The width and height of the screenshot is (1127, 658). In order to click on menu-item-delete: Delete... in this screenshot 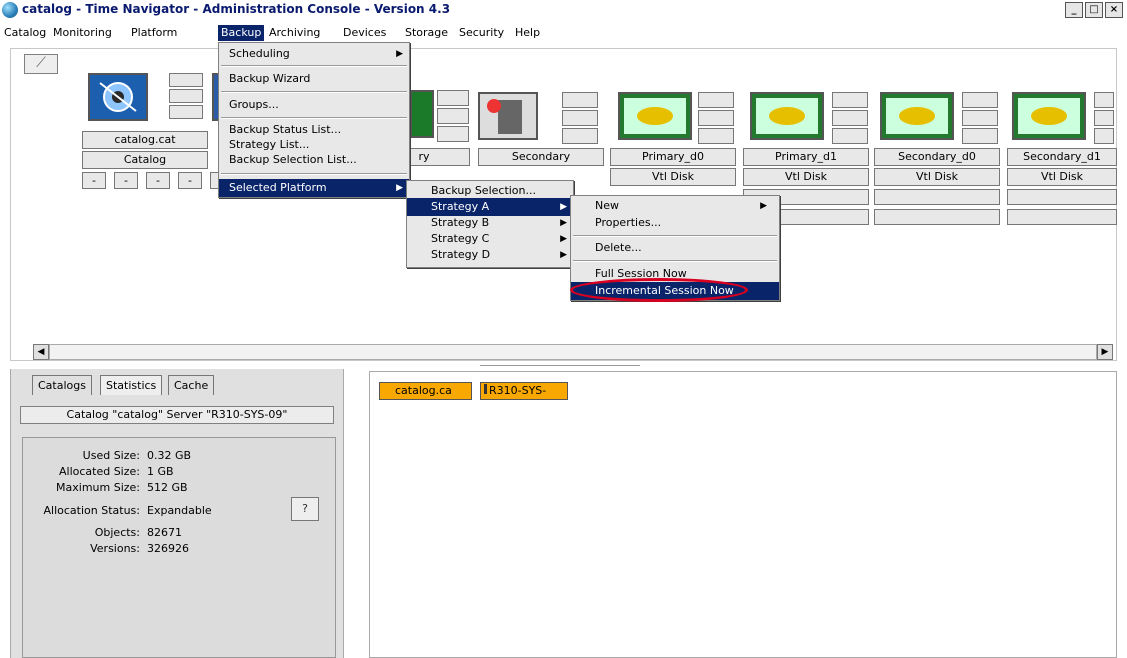, I will do `click(675, 248)`.